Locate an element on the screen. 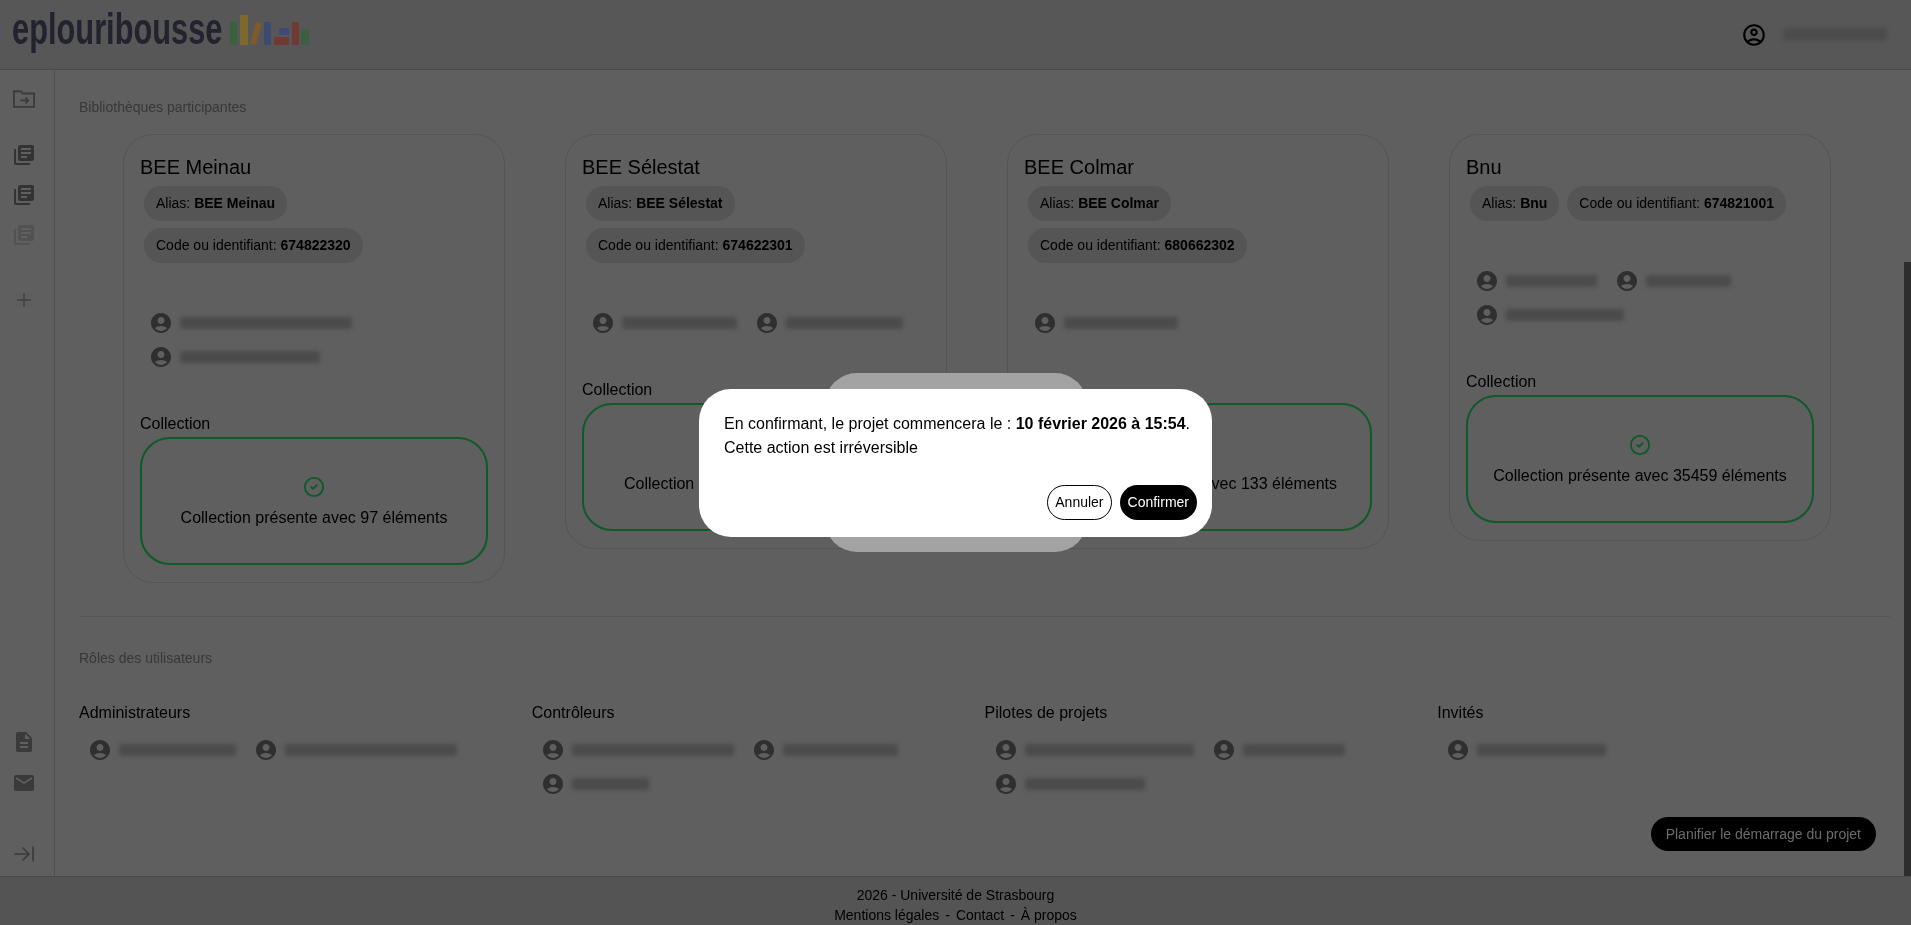 The height and width of the screenshot is (925, 1911). books-logo-icon is located at coordinates (269, 30).